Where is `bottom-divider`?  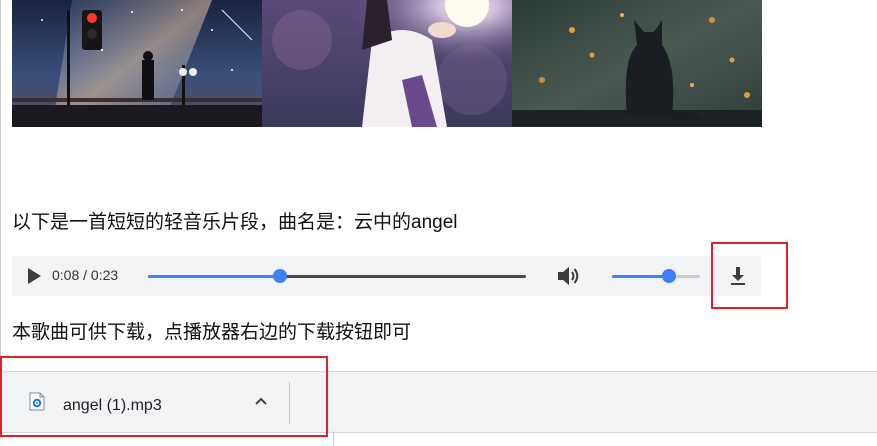
bottom-divider is located at coordinates (333, 438).